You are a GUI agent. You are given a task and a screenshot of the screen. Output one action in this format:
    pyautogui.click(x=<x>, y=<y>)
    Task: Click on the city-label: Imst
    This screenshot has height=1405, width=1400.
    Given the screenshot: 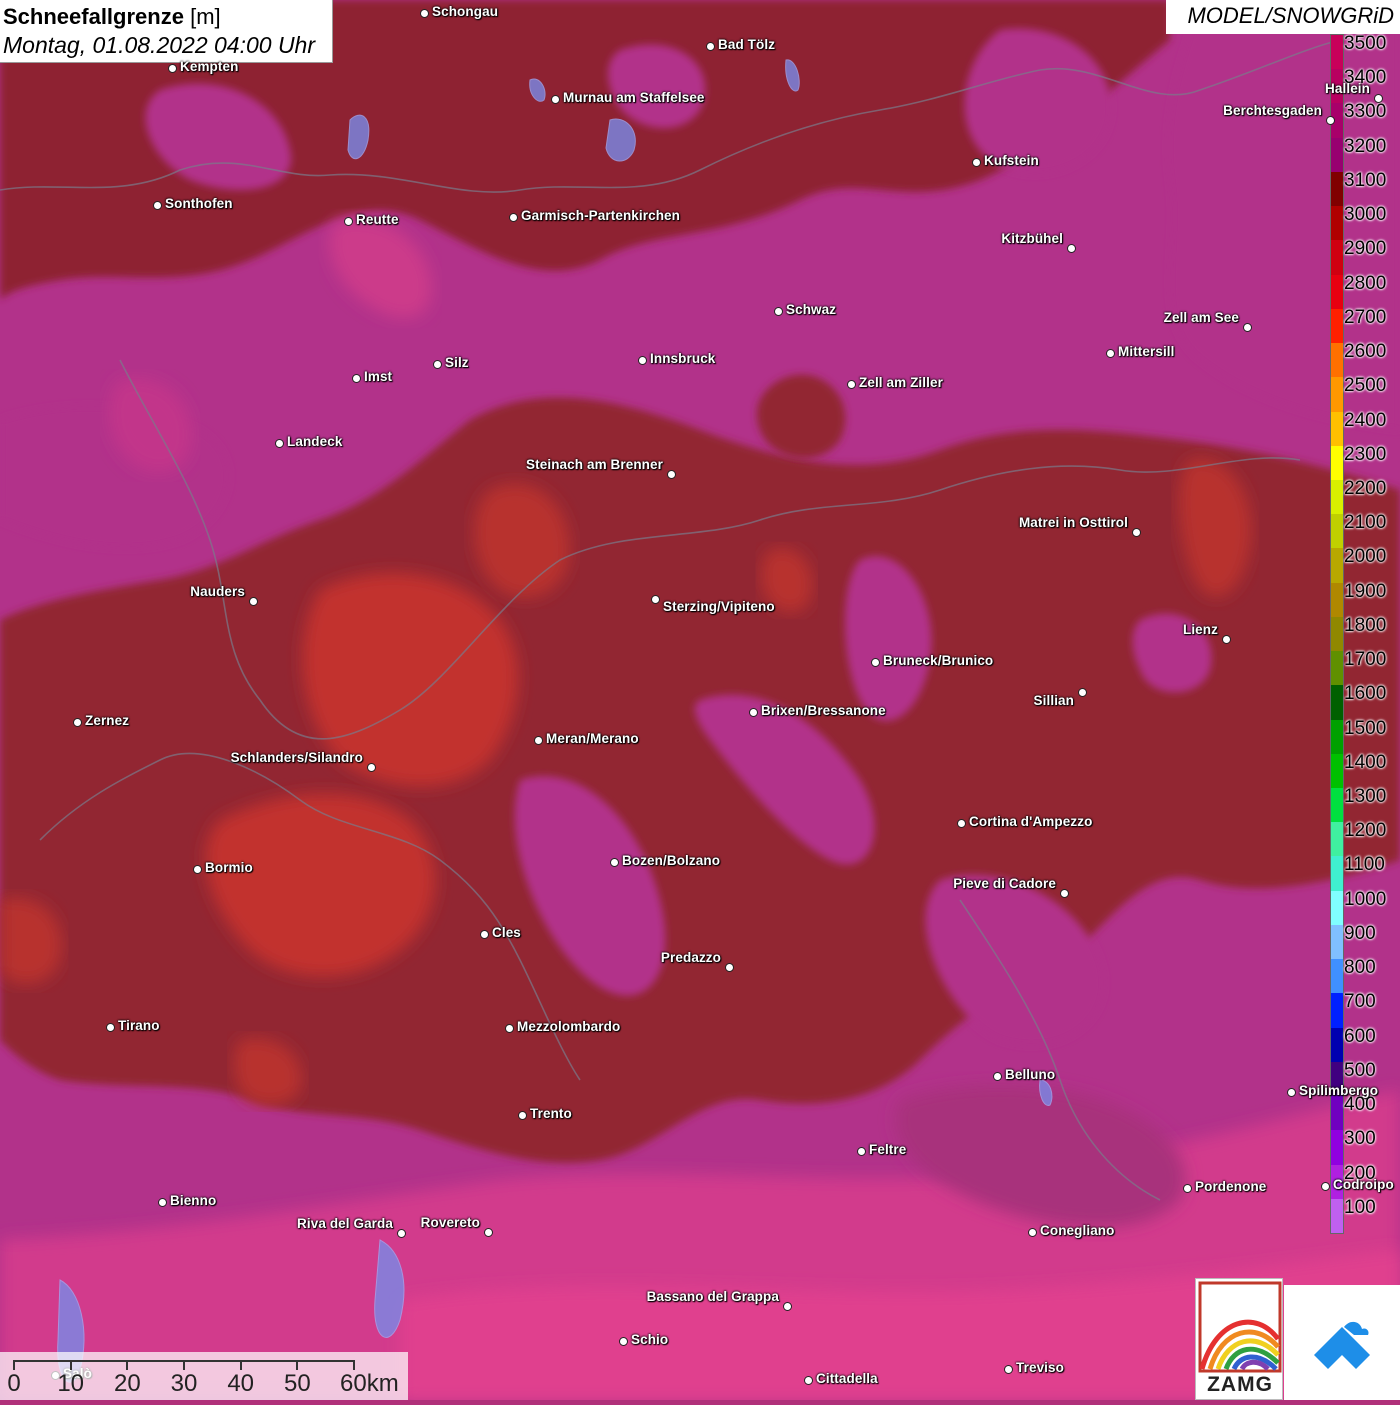 What is the action you would take?
    pyautogui.click(x=378, y=376)
    